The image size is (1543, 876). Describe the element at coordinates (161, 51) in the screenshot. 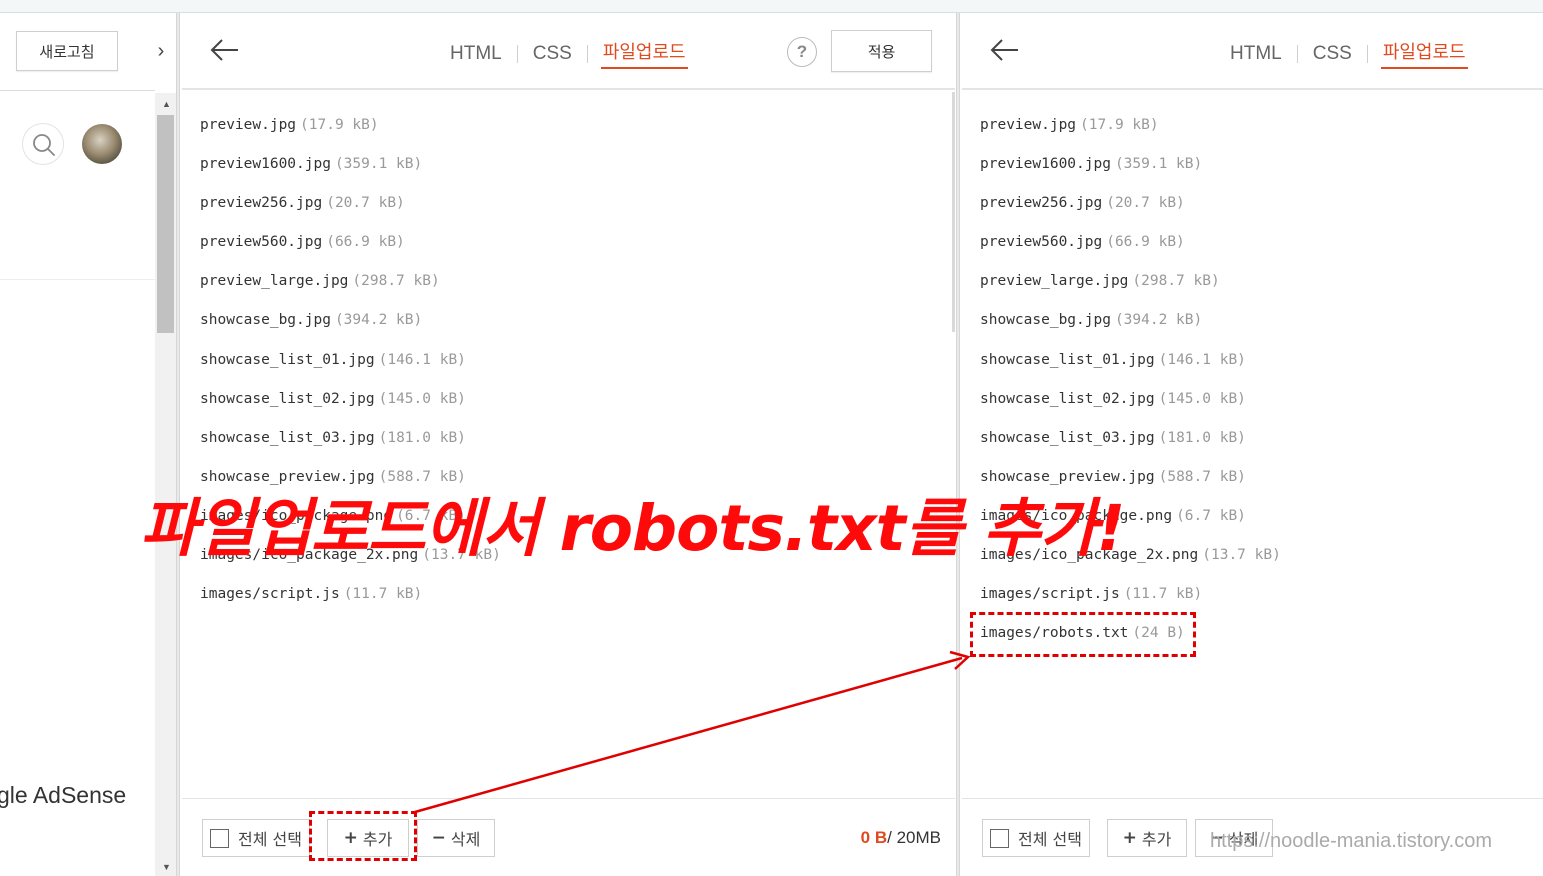

I see `chevron-right-icon: ›` at that location.